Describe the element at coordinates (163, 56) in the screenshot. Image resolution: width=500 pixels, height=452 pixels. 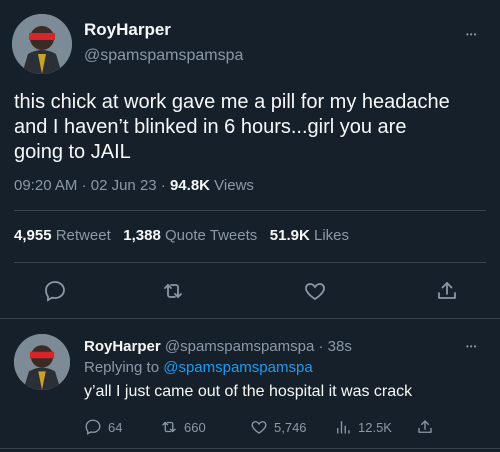
I see `user-handle: @spamspamspamspa` at that location.